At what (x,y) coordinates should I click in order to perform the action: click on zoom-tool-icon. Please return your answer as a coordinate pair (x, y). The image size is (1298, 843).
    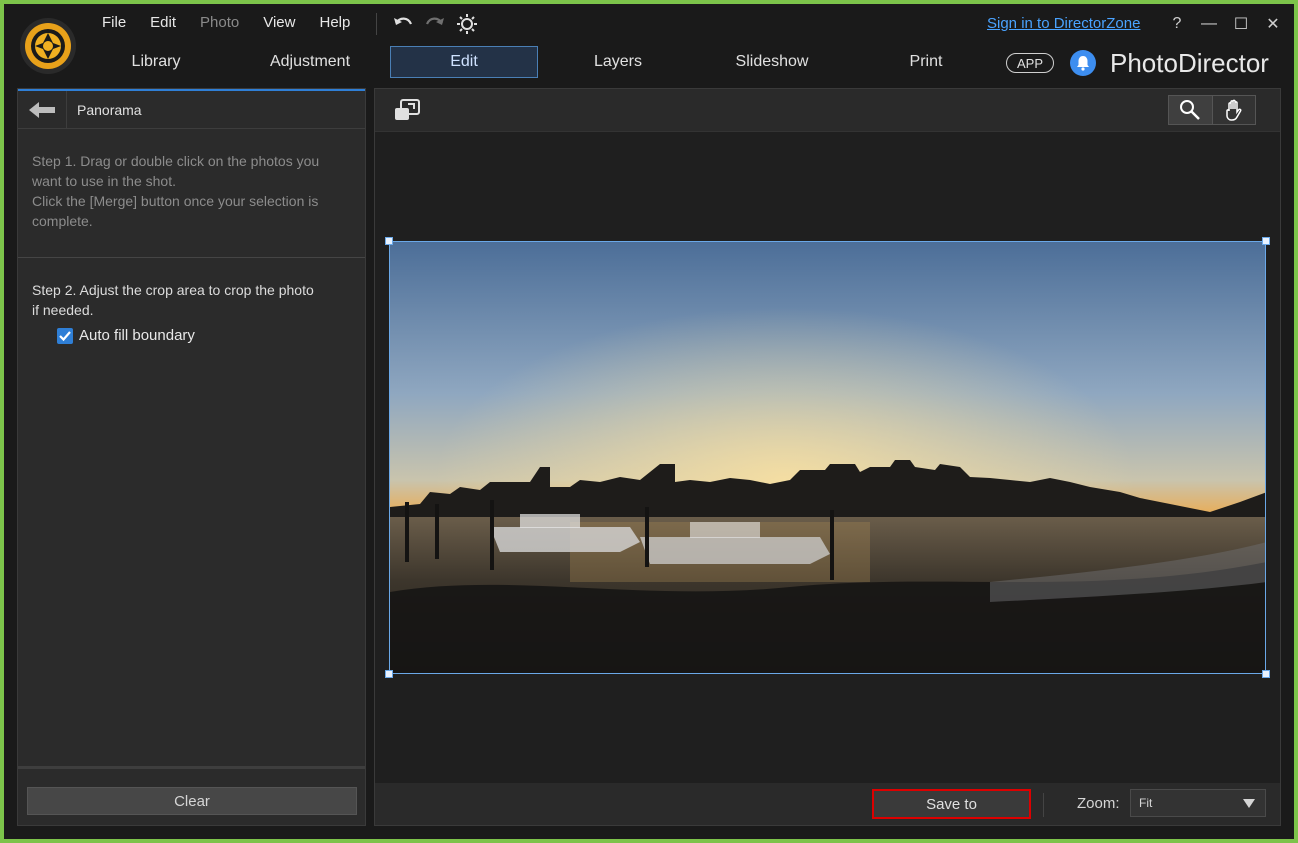
    Looking at the image, I should click on (1191, 110).